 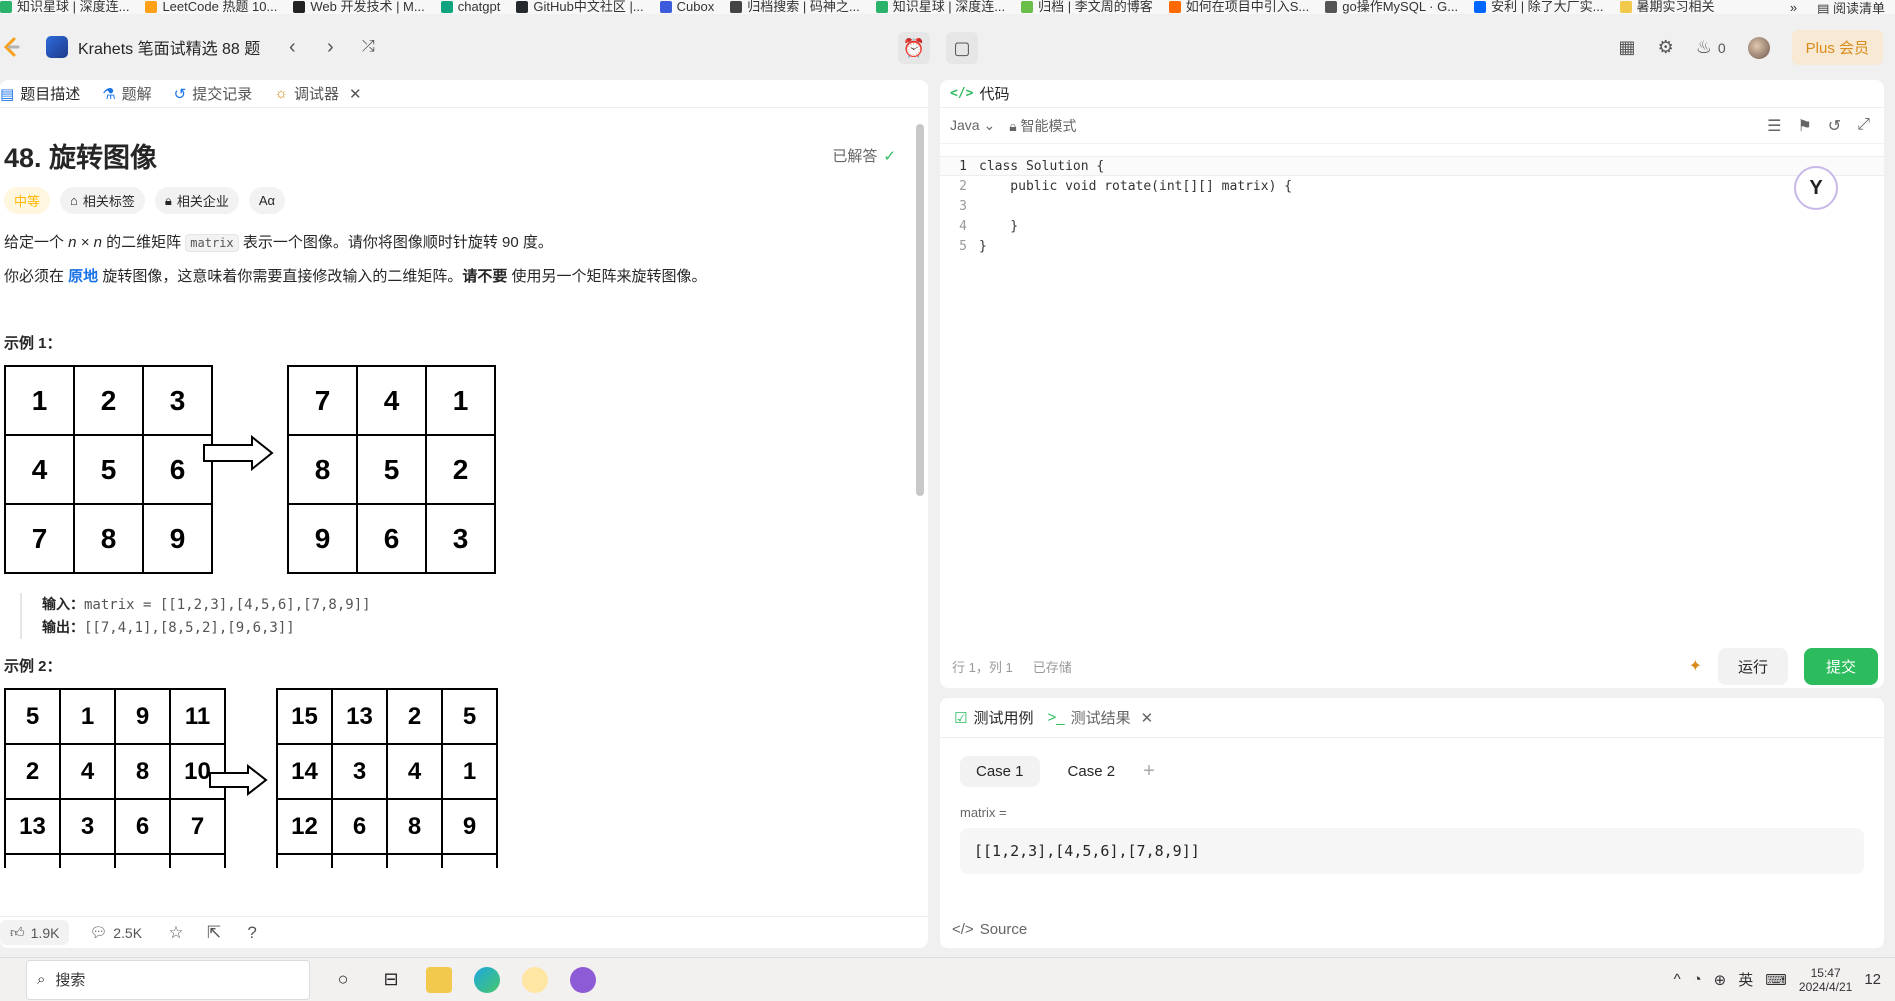 I want to click on matrix-cell: 3, so click(x=359, y=771).